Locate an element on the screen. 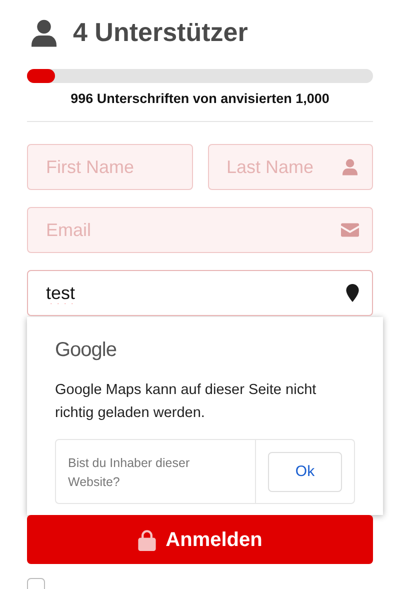 Image resolution: width=400 pixels, height=589 pixels. supporter-count: 4 Unterstützer is located at coordinates (160, 32).